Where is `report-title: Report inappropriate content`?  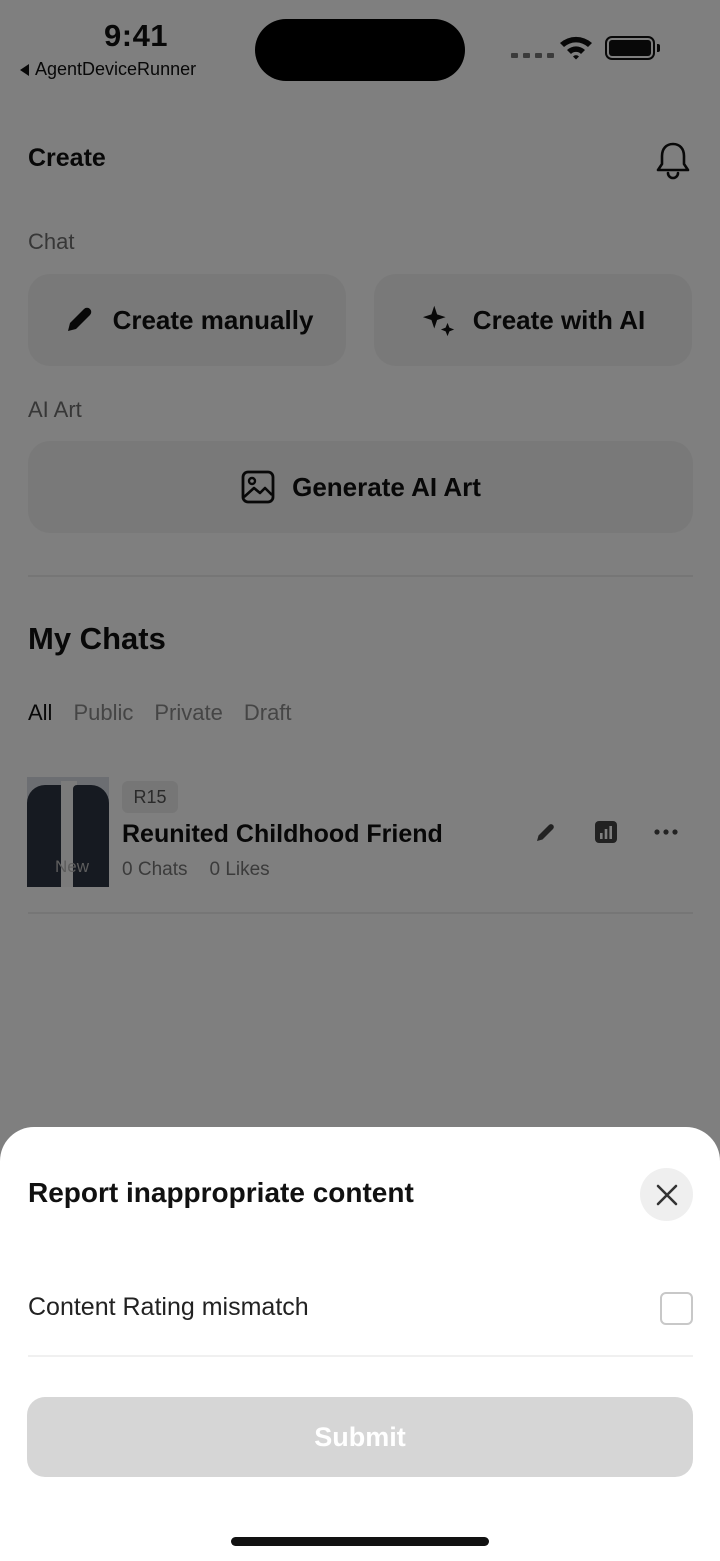
report-title: Report inappropriate content is located at coordinates (221, 1192).